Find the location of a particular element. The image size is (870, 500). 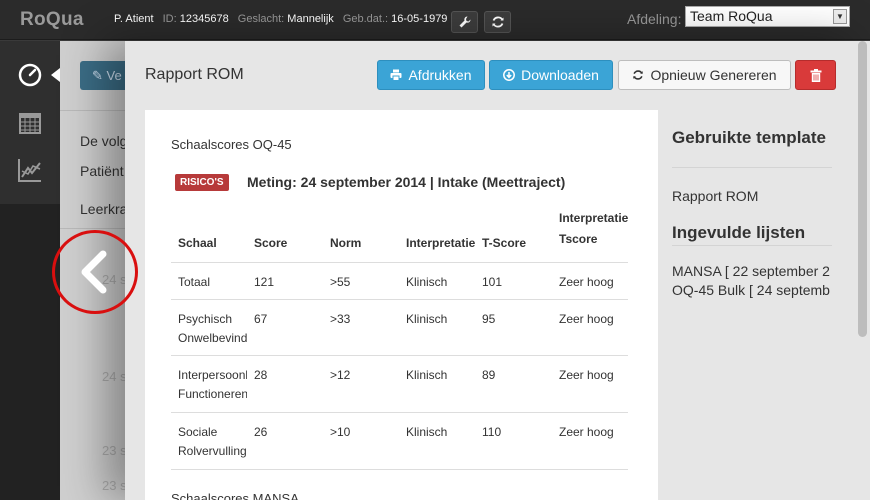

cell-text: 26 is located at coordinates (261, 431).